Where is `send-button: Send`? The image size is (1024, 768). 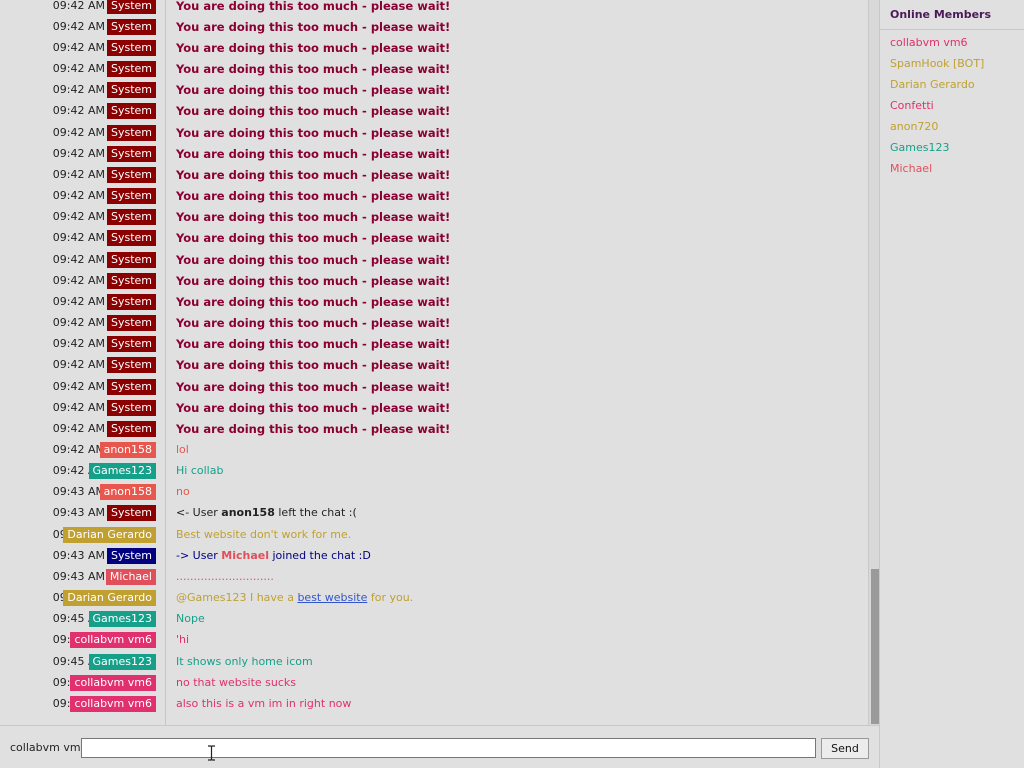 send-button: Send is located at coordinates (845, 748).